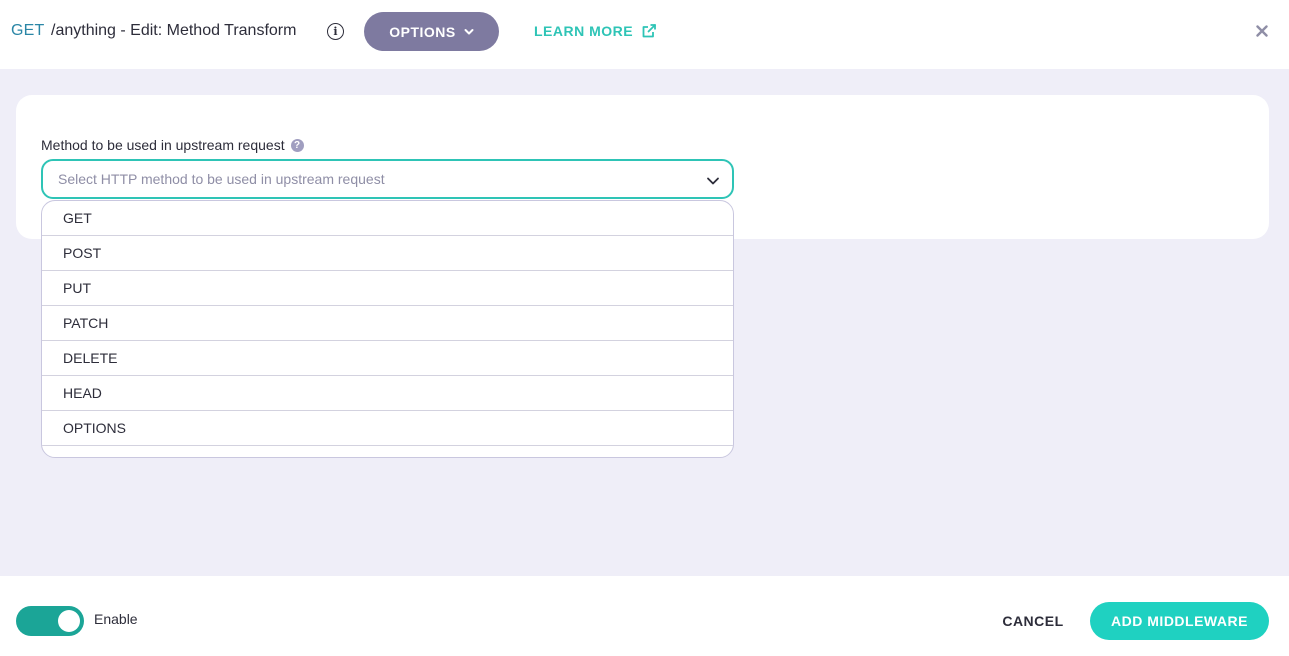 The image size is (1289, 656). I want to click on modal-footer: Enable CANCEL ADD MIDDLEWARE, so click(644, 616).